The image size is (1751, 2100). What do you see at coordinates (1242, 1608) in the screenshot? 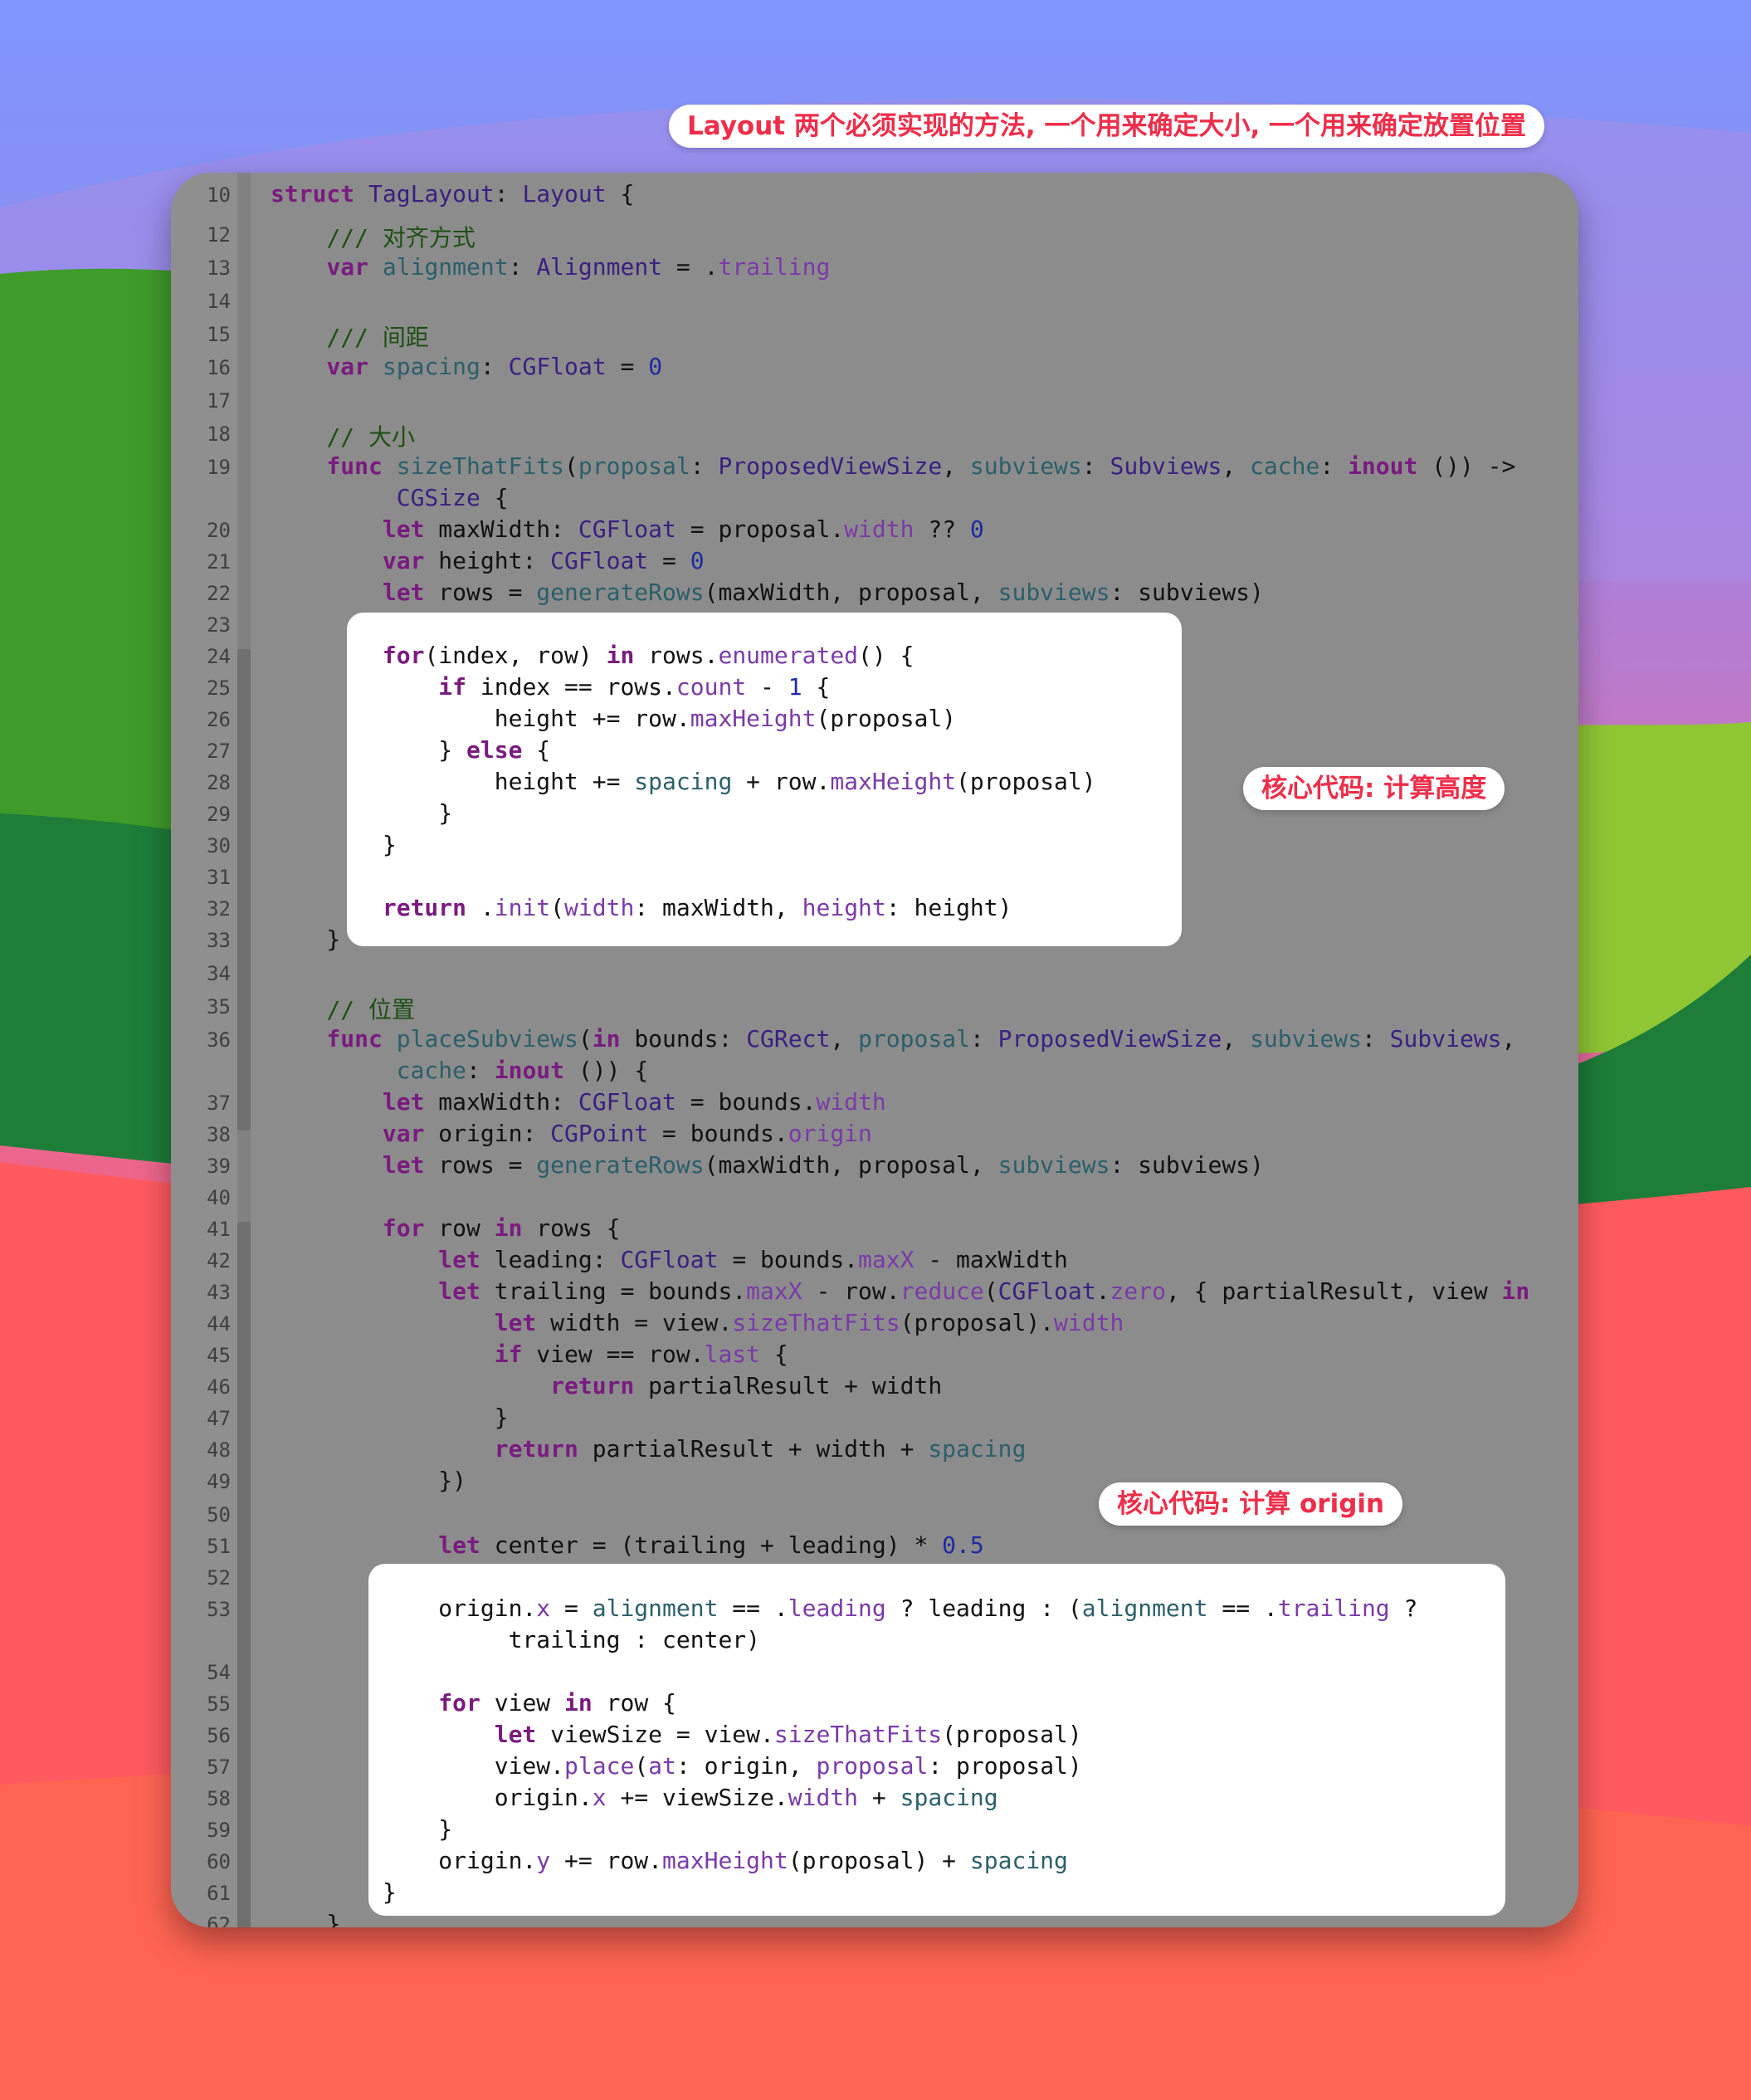
I see `code-token: == .` at bounding box center [1242, 1608].